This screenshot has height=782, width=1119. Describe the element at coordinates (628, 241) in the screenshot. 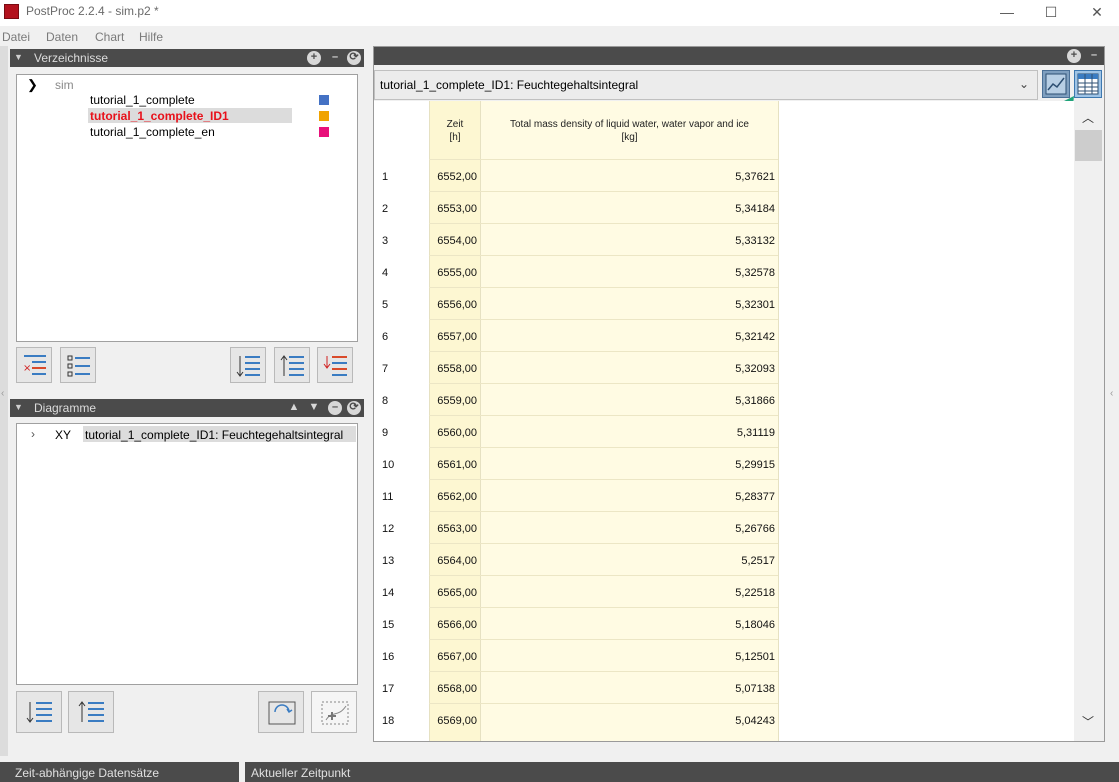

I see `mass-density-cell: 5,33132` at that location.